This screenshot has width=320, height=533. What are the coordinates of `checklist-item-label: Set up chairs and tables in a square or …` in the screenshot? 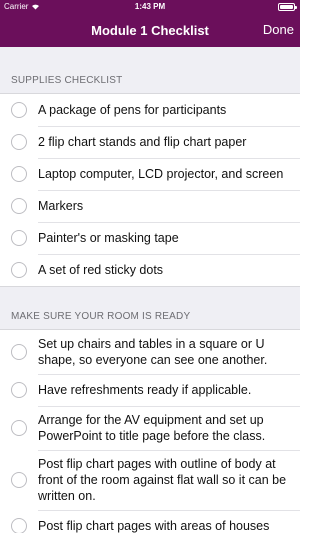 It's located at (153, 352).